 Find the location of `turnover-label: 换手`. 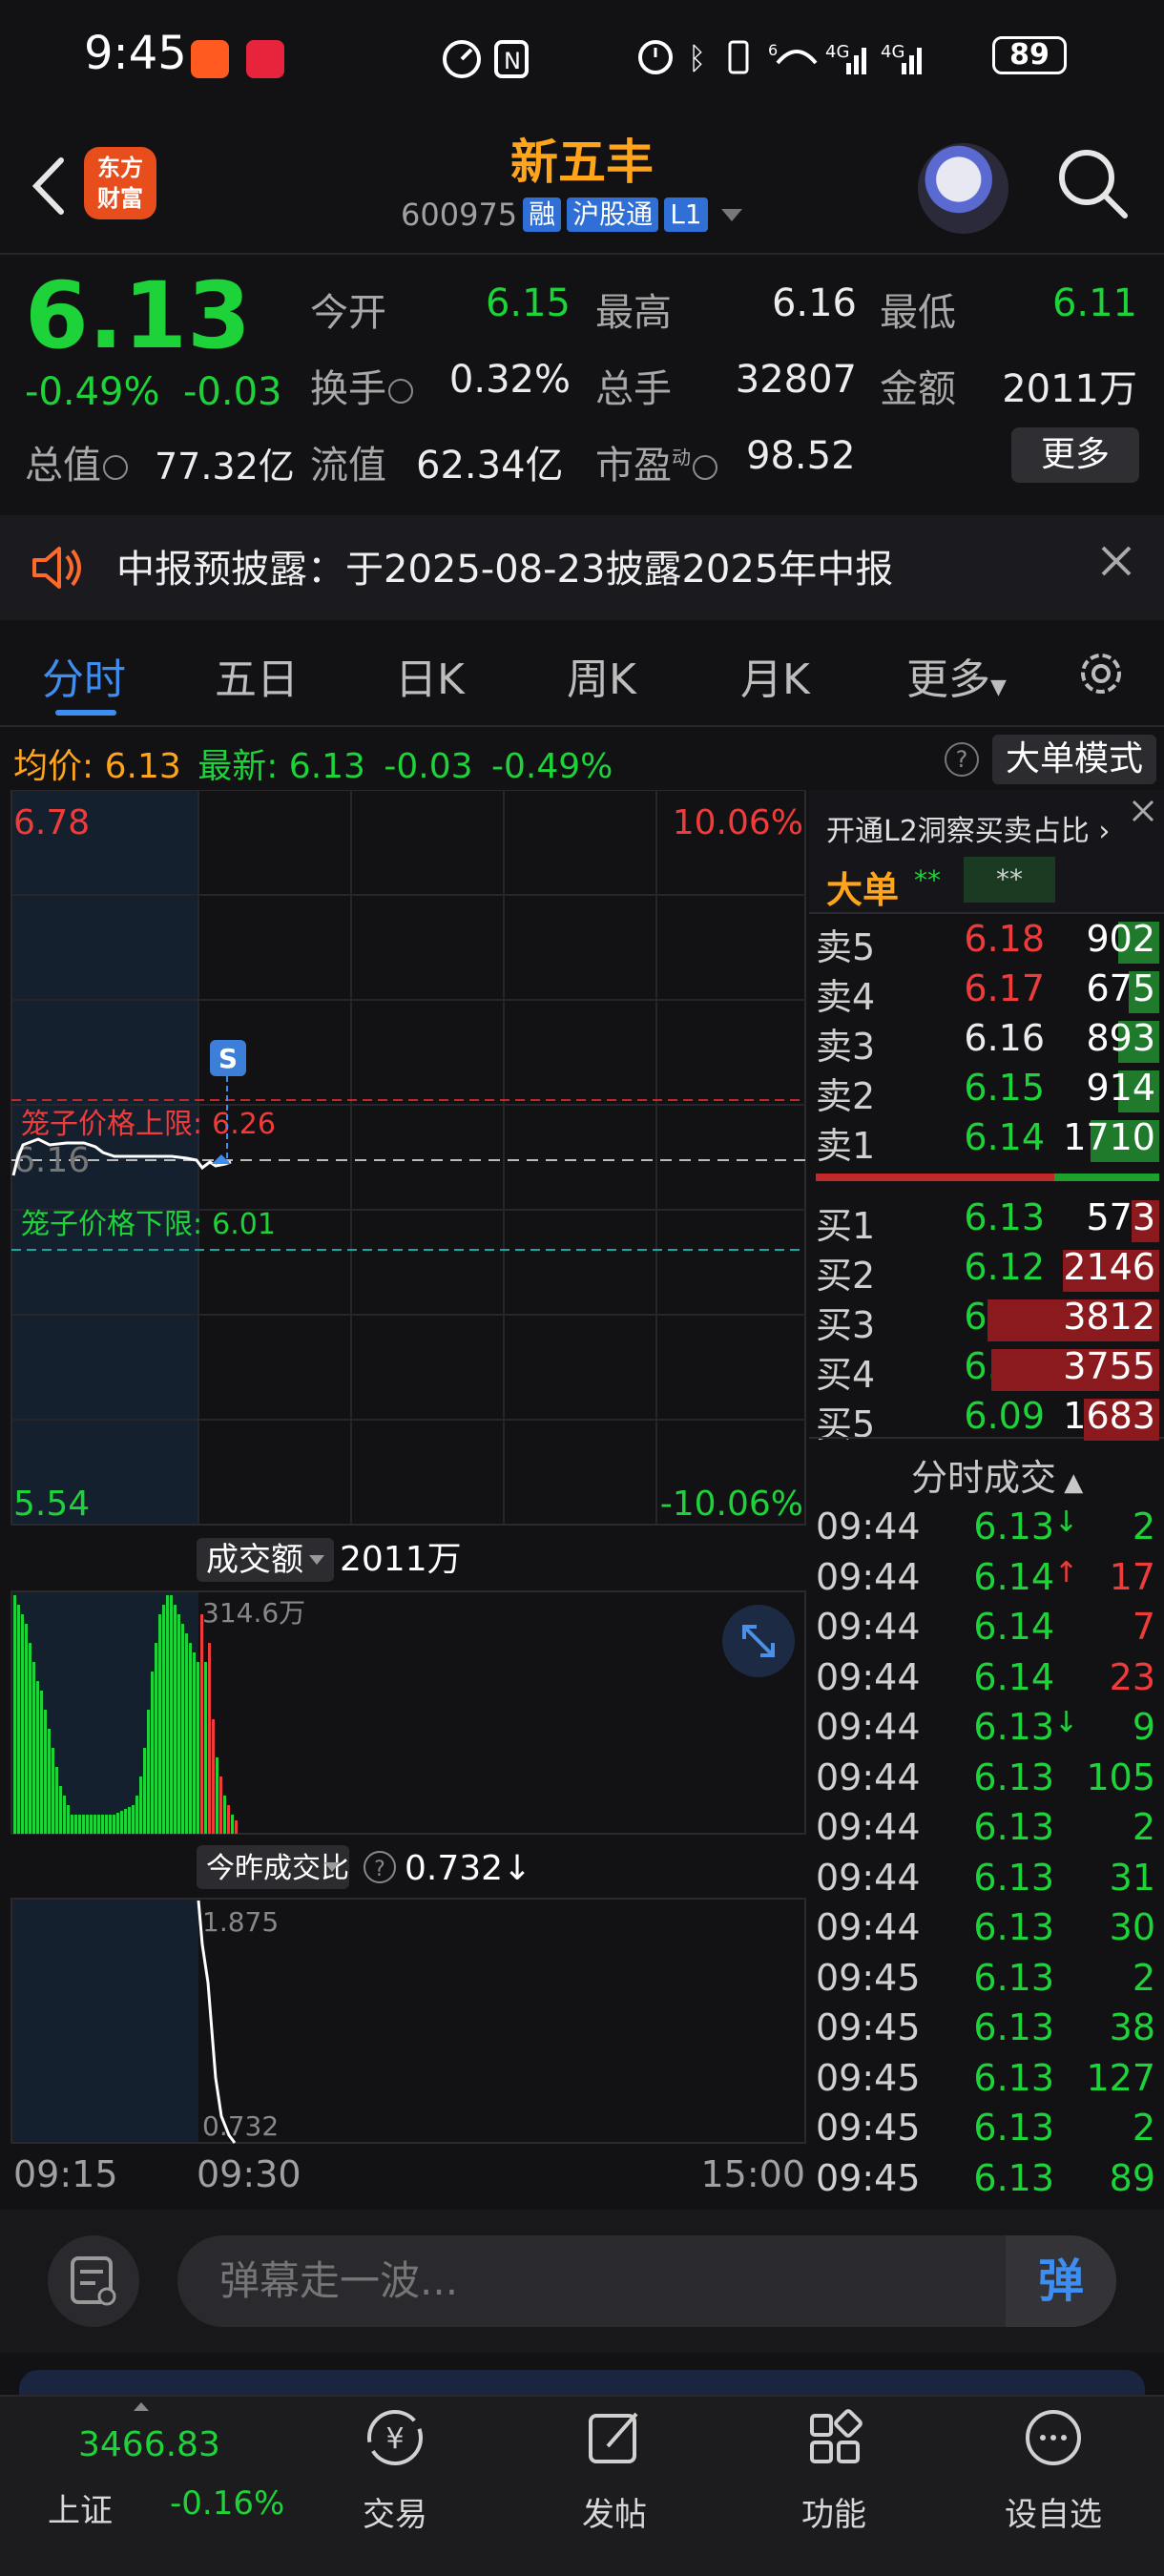

turnover-label: 换手 is located at coordinates (361, 385).